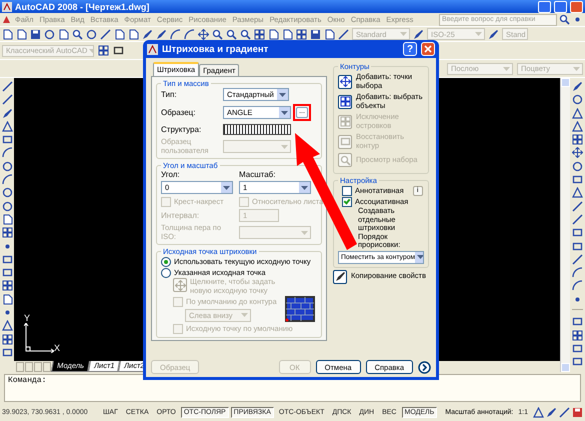 Image resolution: width=585 pixels, height=421 pixels. What do you see at coordinates (257, 174) in the screenshot?
I see `field-label: Масштаб:` at bounding box center [257, 174].